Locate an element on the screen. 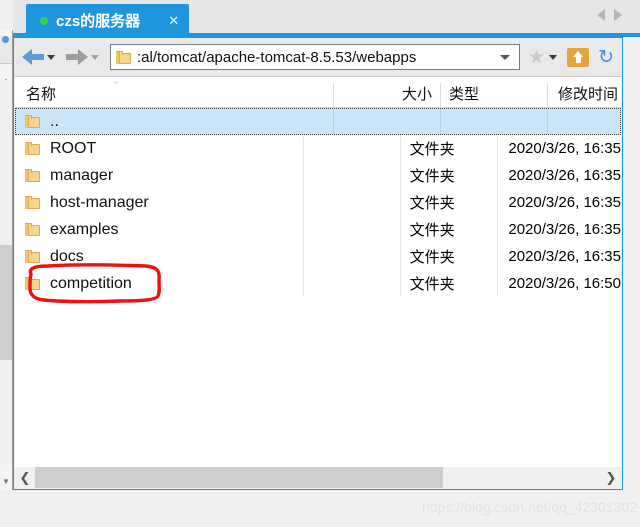 The height and width of the screenshot is (527, 640). close-icon: ✕ is located at coordinates (173, 20).